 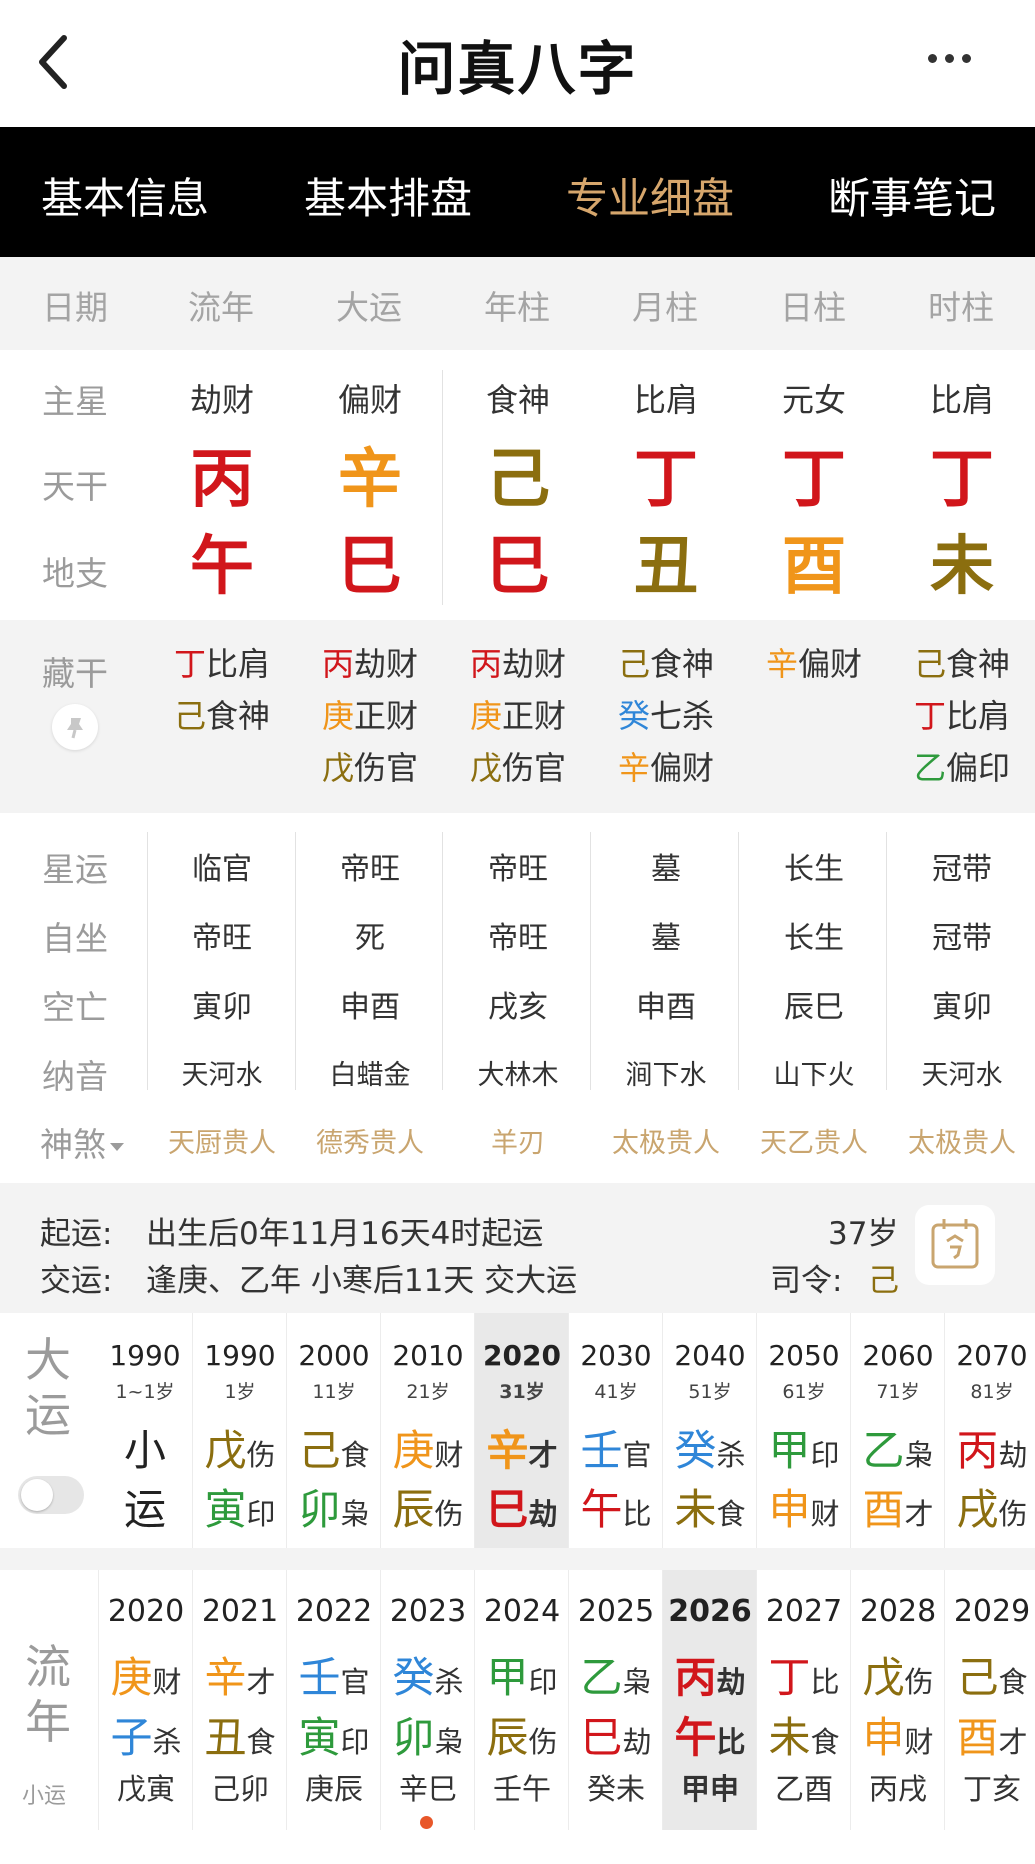 What do you see at coordinates (804, 1734) in the screenshot?
I see `liunian-zhi: 未食` at bounding box center [804, 1734].